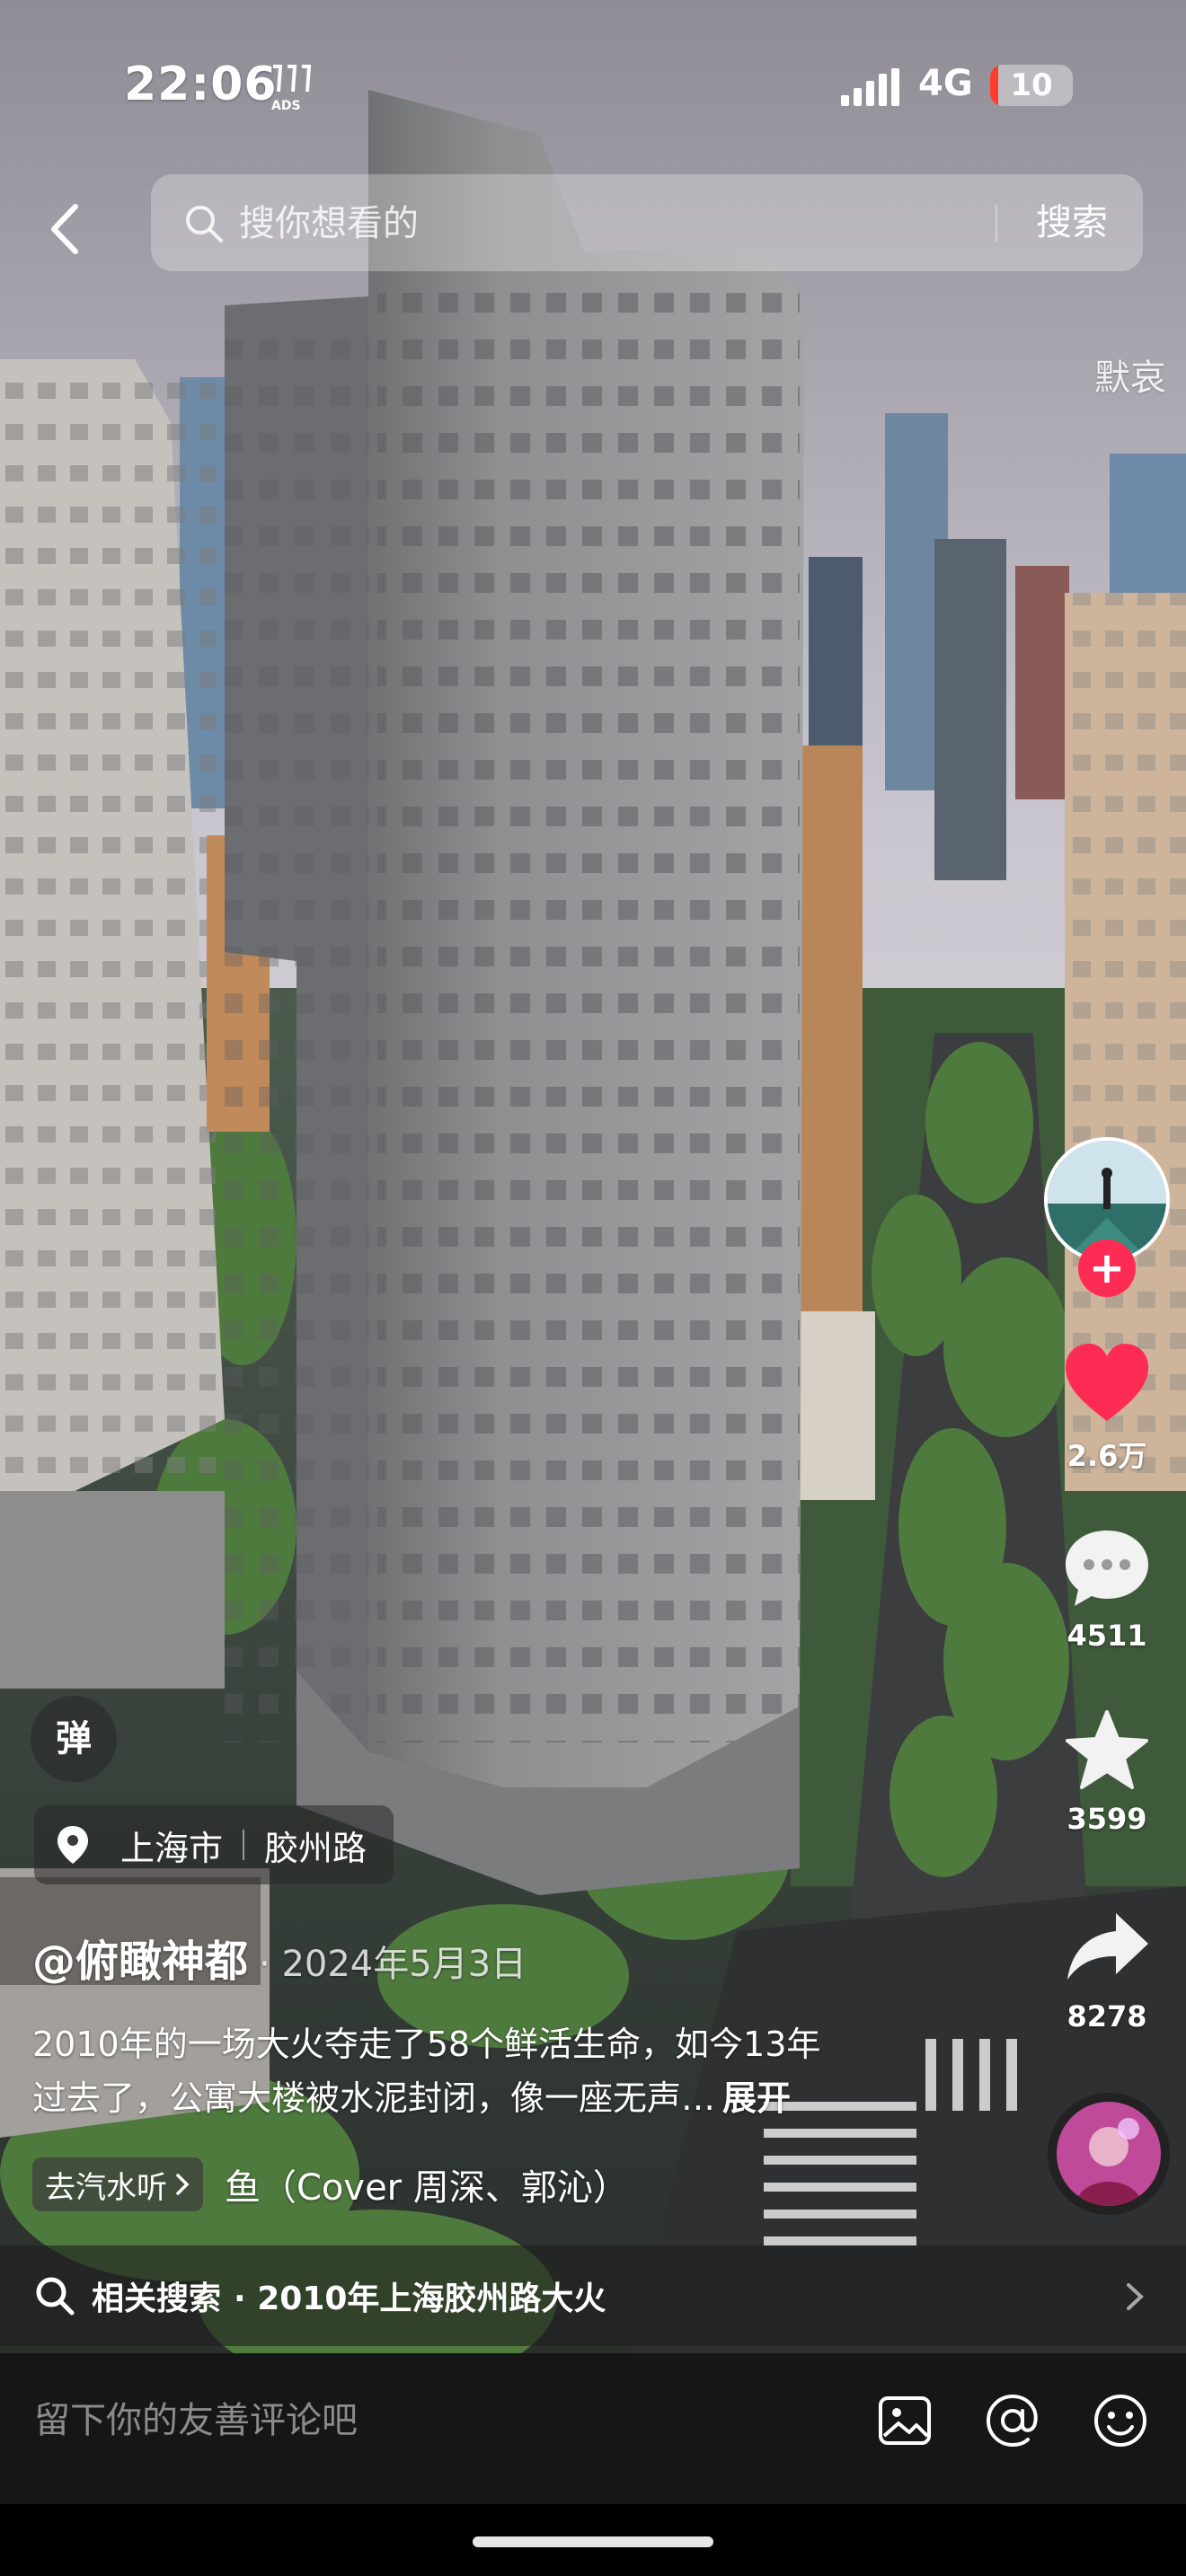 This screenshot has height=2576, width=1186. Describe the element at coordinates (291, 88) in the screenshot. I see `app-notification-icon: ADS` at that location.